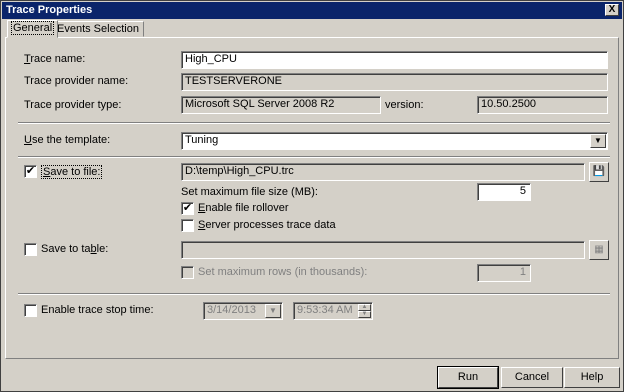 Image resolution: width=624 pixels, height=392 pixels. Describe the element at coordinates (612, 10) in the screenshot. I see `close-icon: X` at that location.